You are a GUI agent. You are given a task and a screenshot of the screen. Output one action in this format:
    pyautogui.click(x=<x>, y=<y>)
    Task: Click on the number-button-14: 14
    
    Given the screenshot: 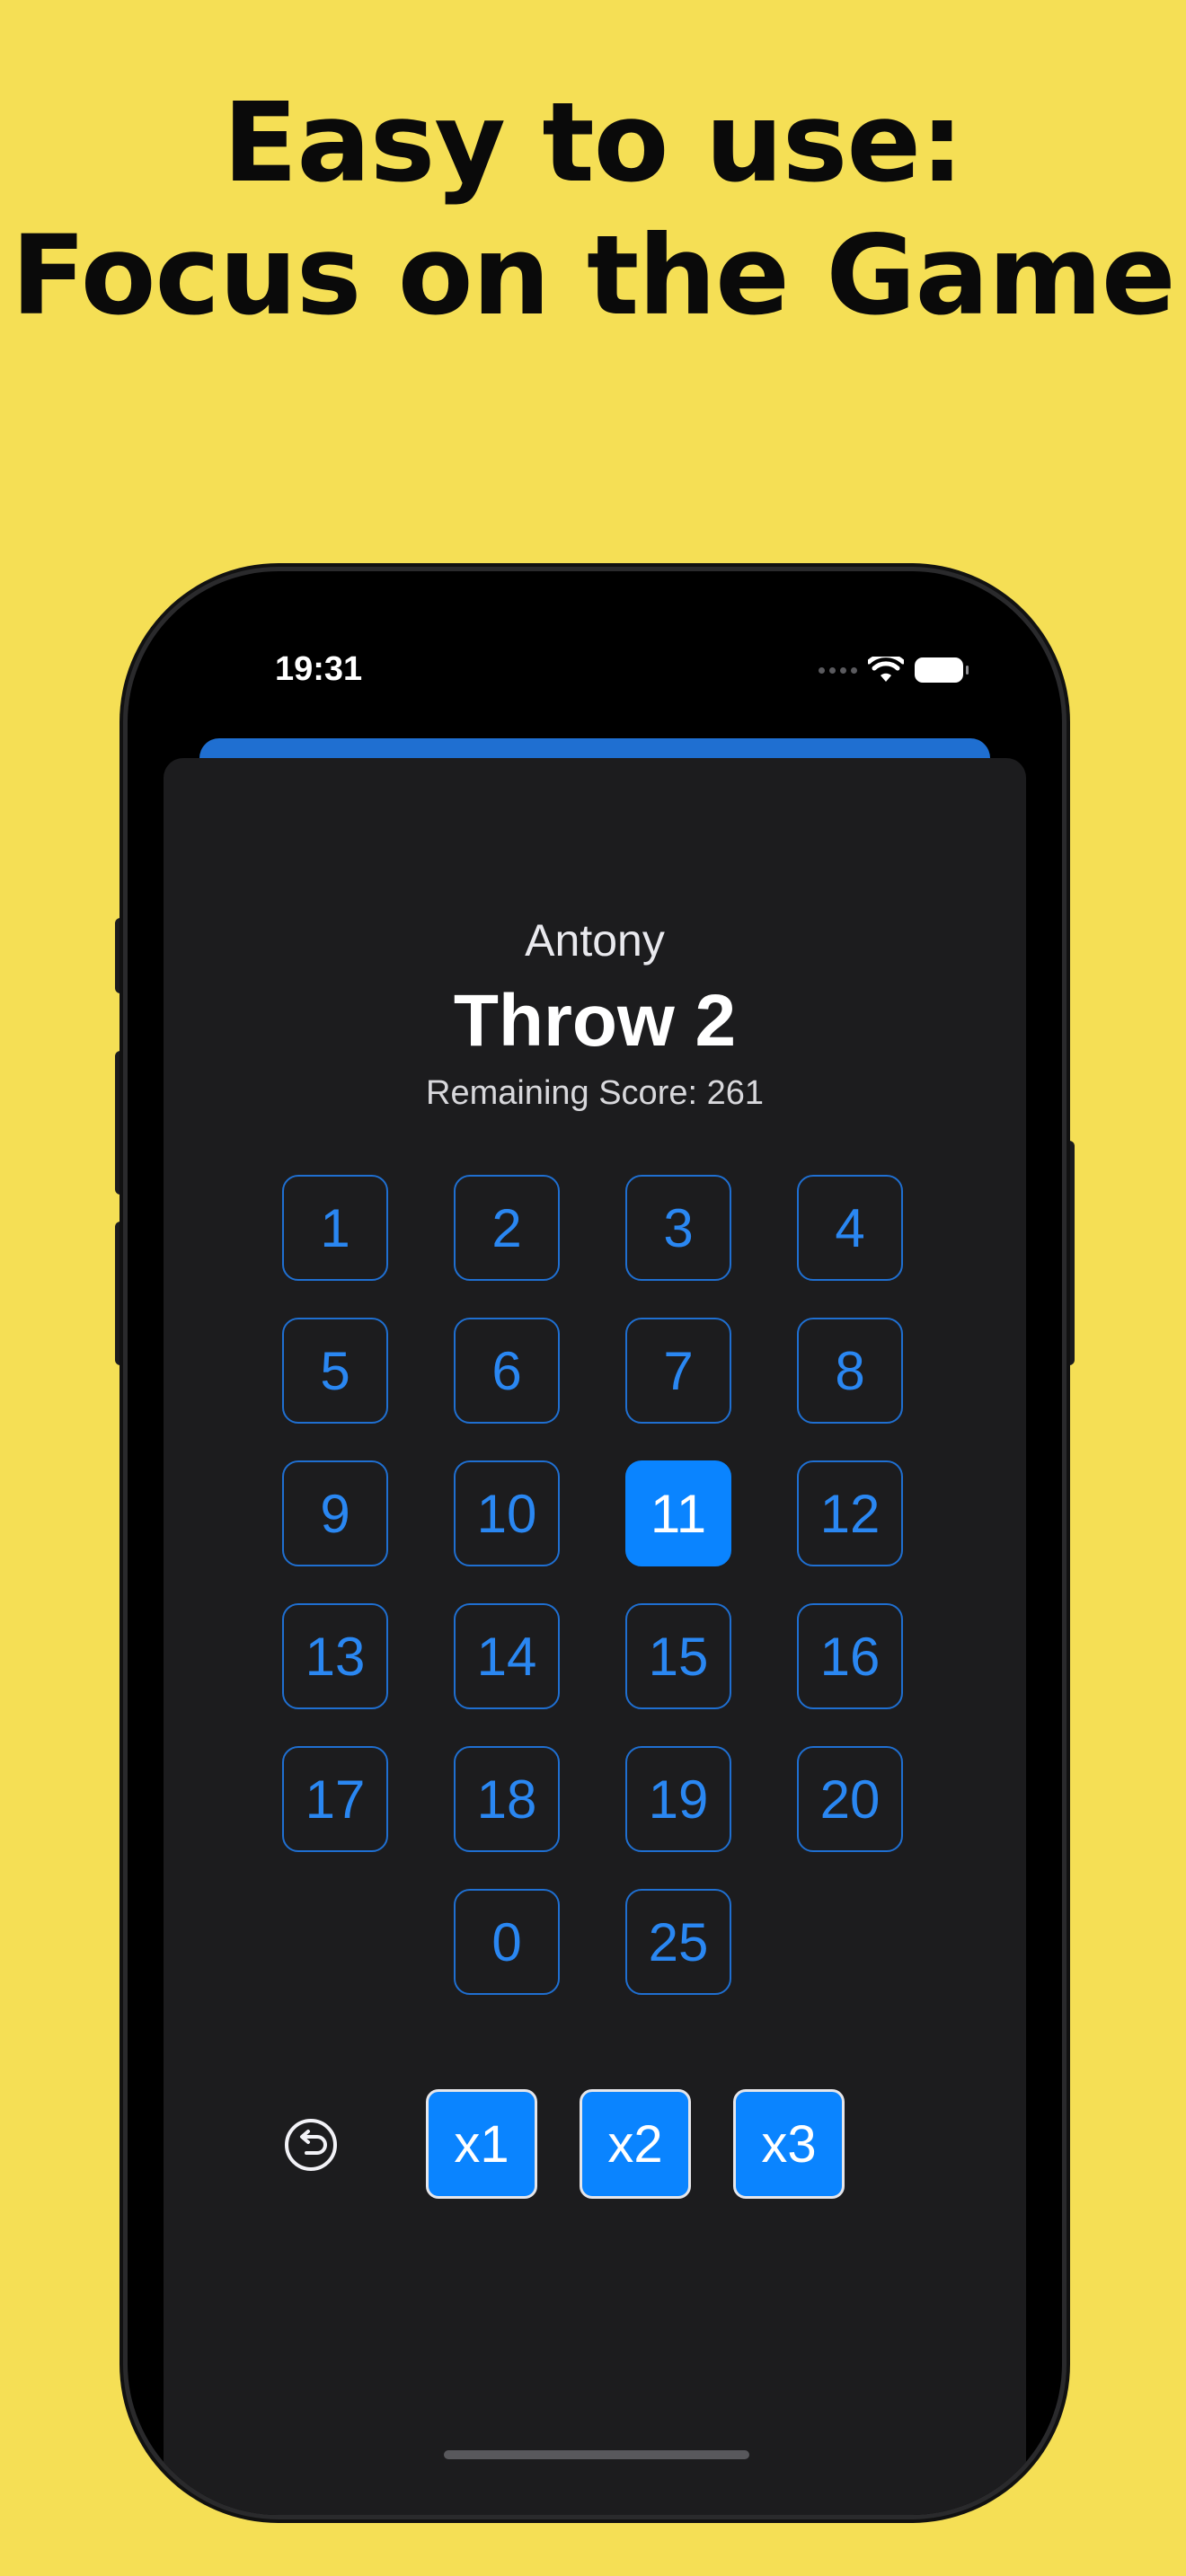 What is the action you would take?
    pyautogui.click(x=507, y=1656)
    